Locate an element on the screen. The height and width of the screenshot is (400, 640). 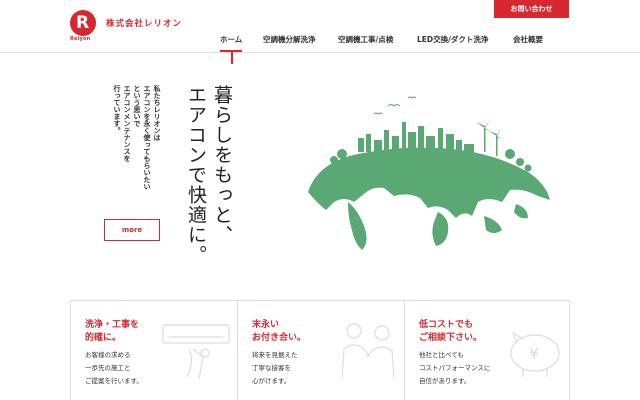
piggy-bank-illustration-icon: ¥ is located at coordinates (535, 354).